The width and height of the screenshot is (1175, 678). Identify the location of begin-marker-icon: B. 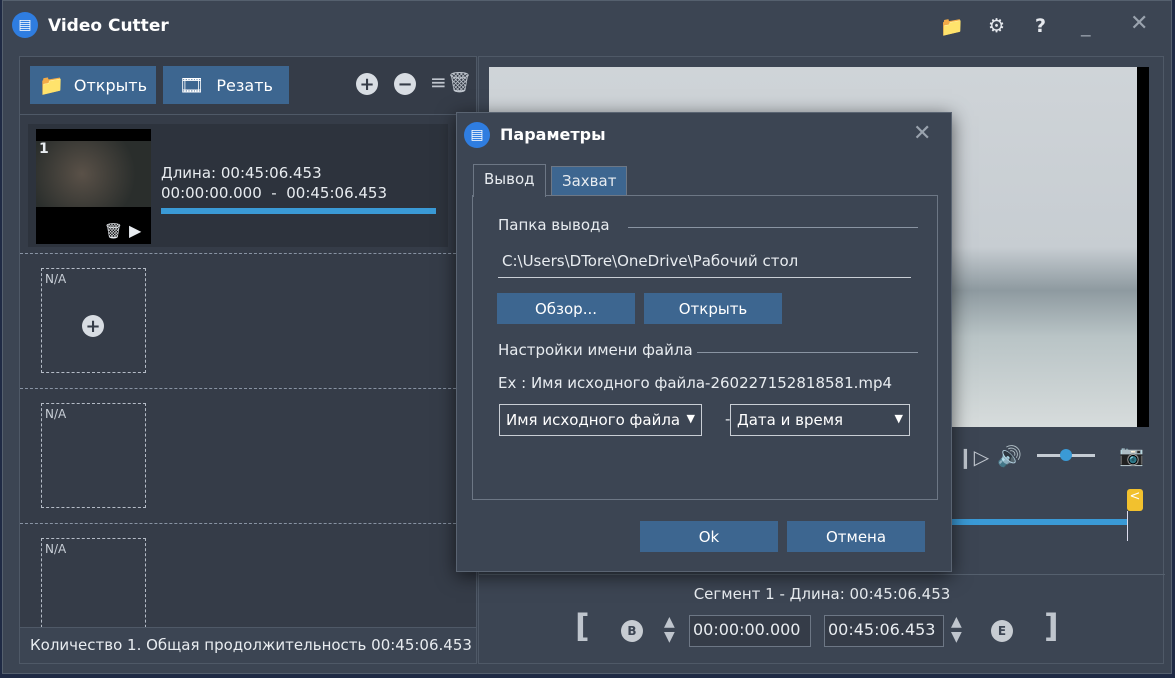
(632, 631).